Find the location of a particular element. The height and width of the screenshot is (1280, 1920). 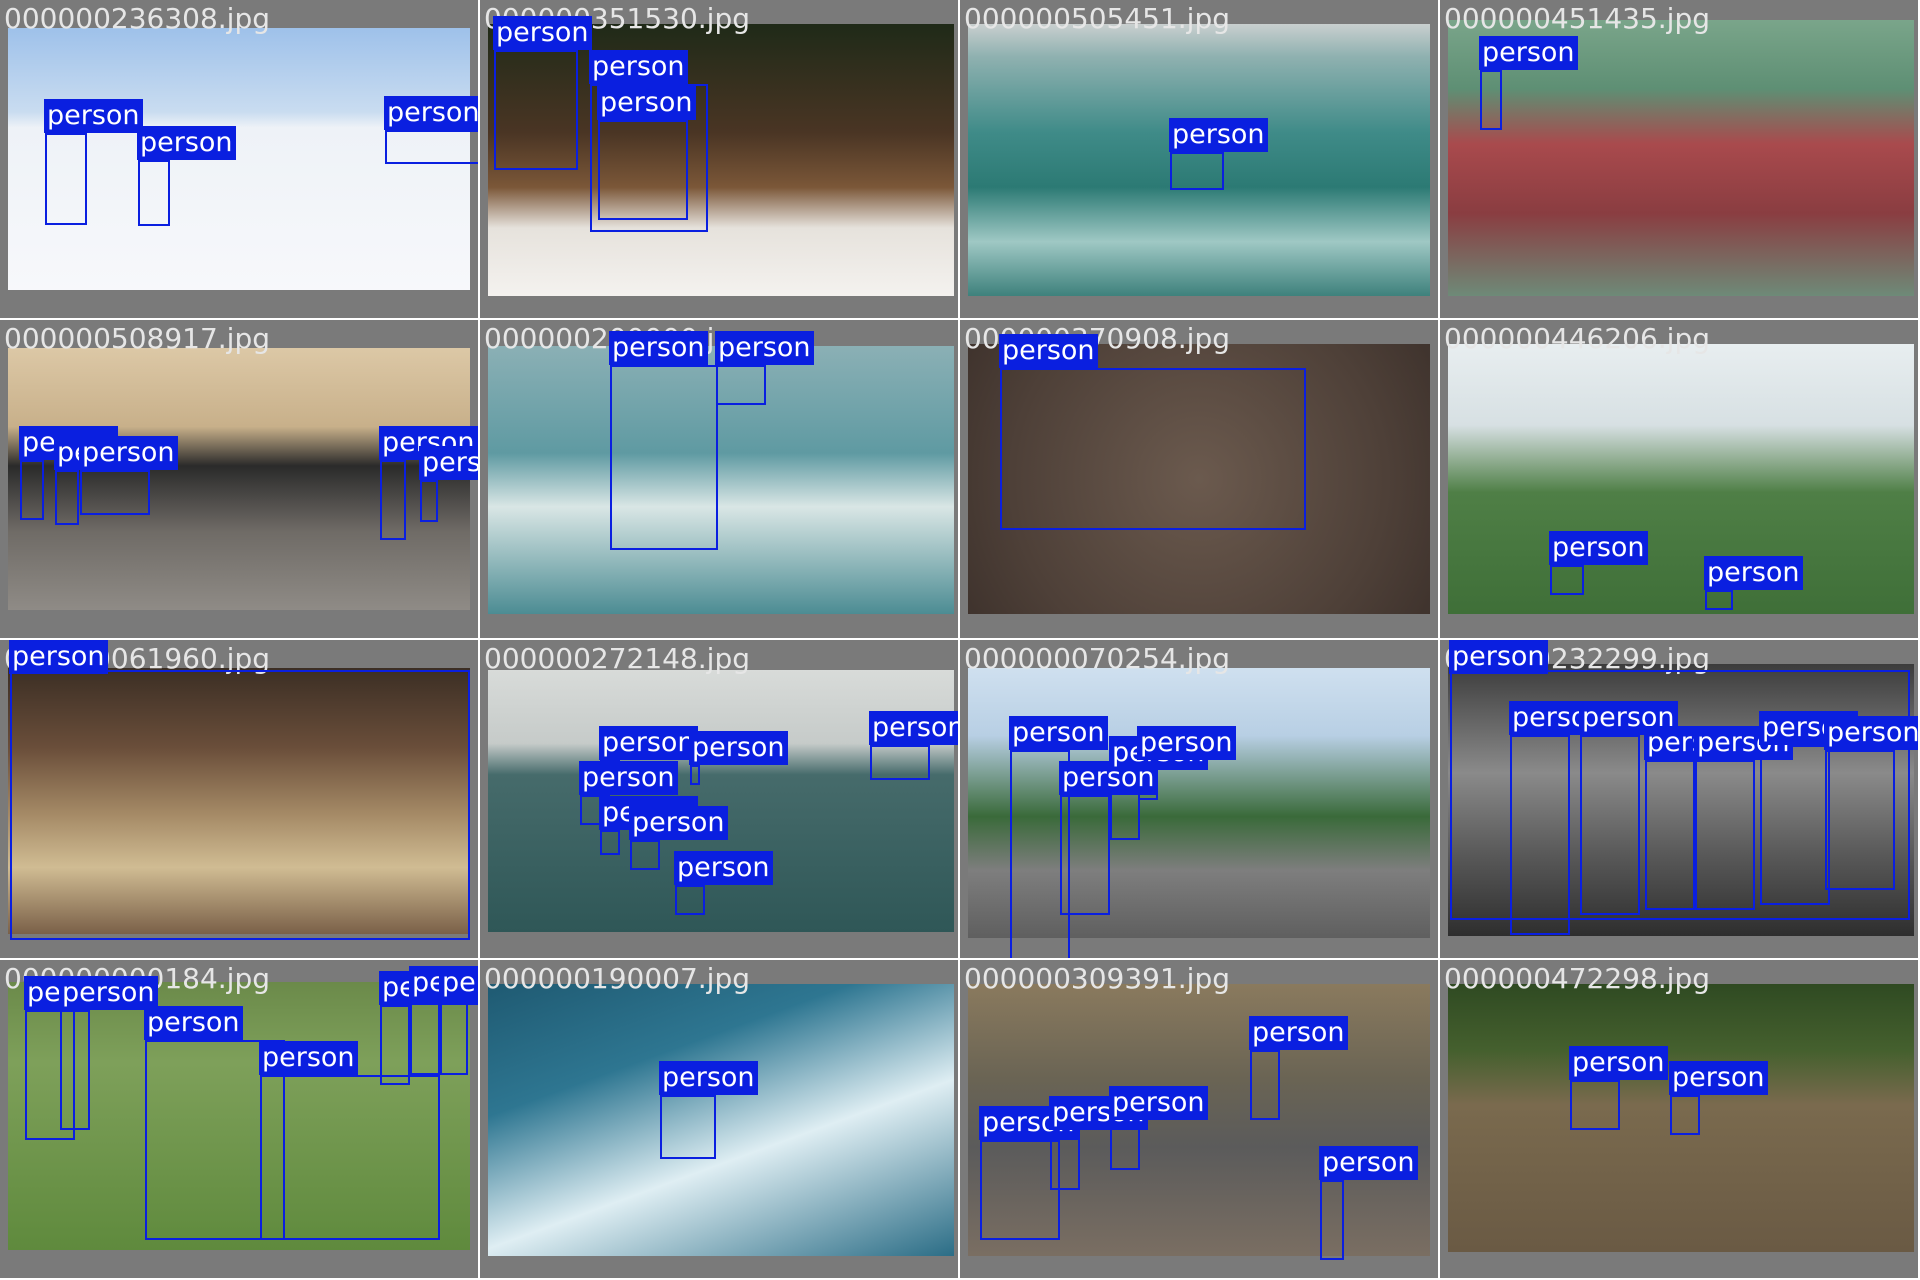

image-tile: 000000236308.jpg person person person is located at coordinates (240, 160).